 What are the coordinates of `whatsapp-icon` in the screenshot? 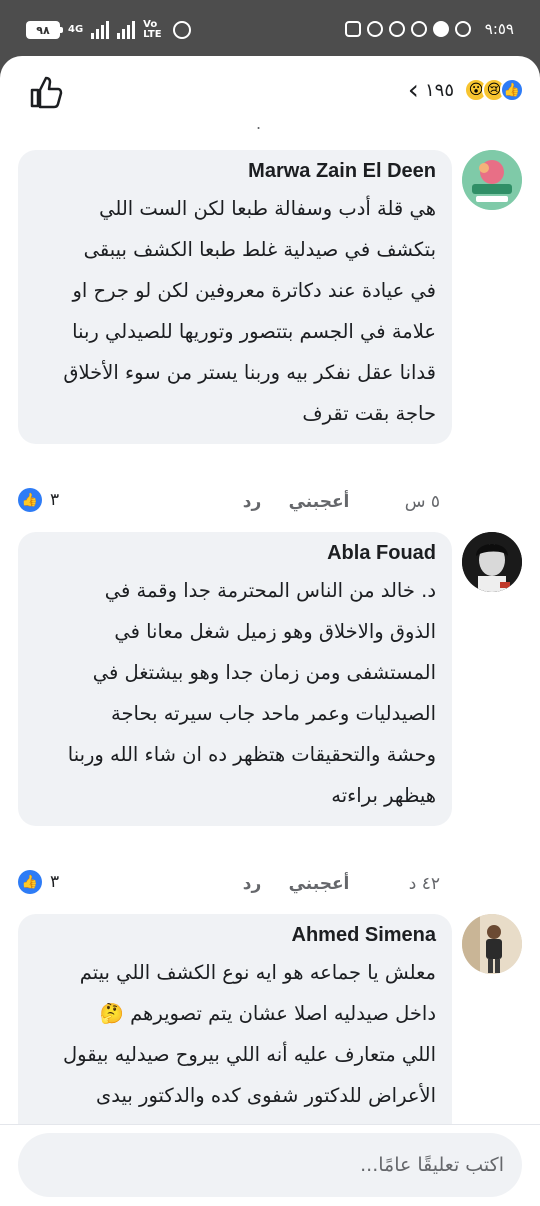 It's located at (374, 29).